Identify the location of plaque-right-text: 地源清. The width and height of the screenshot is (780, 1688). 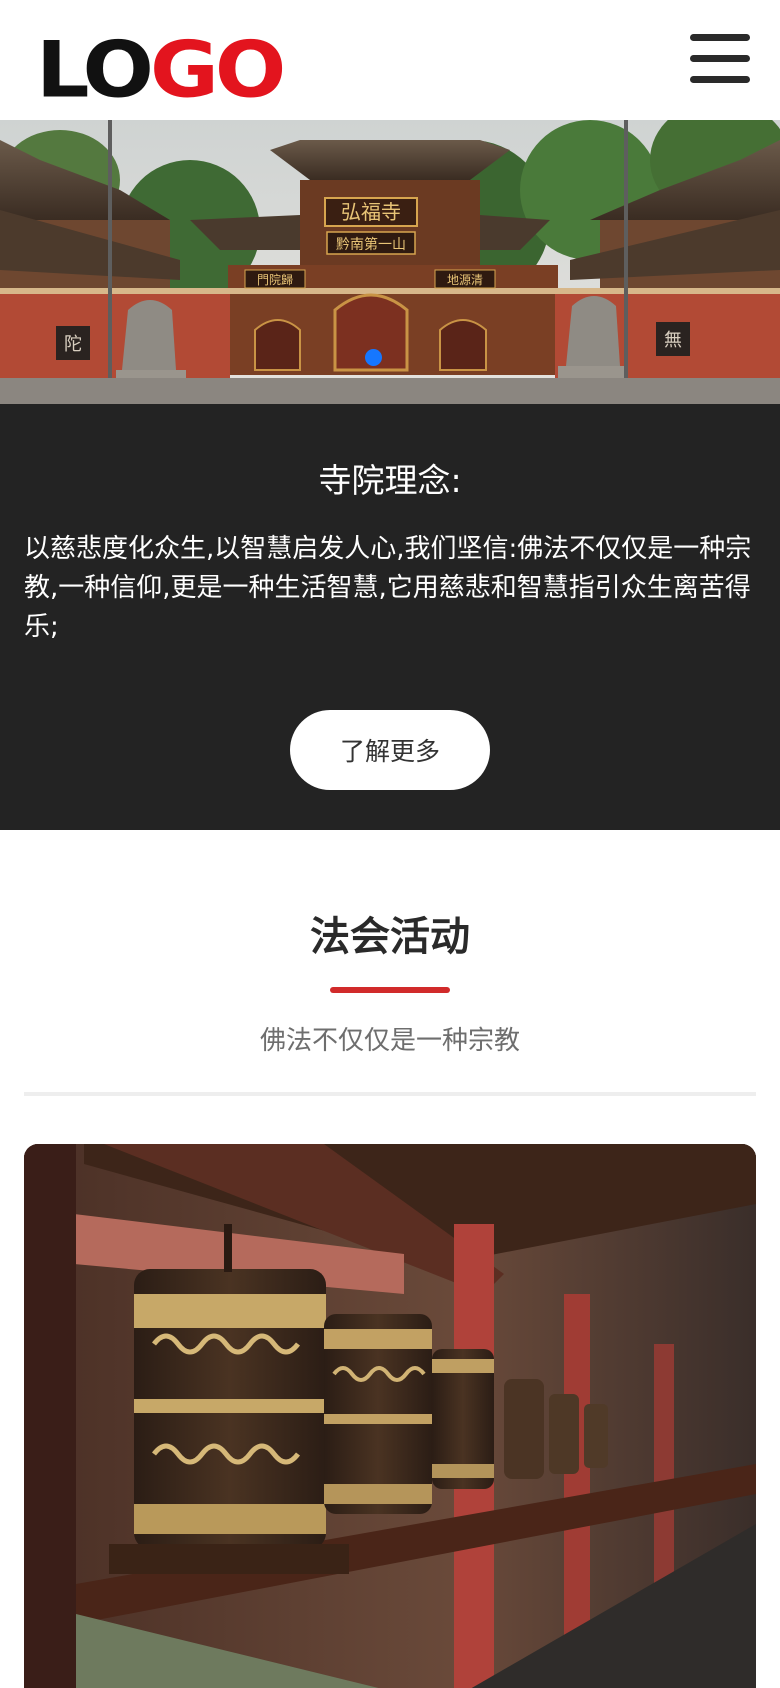
(465, 280).